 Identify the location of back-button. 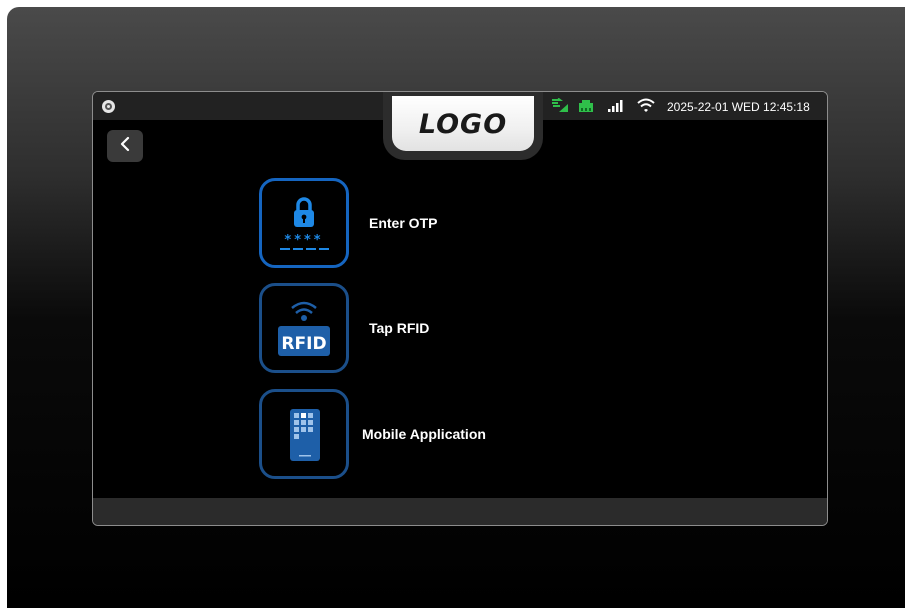
(125, 146).